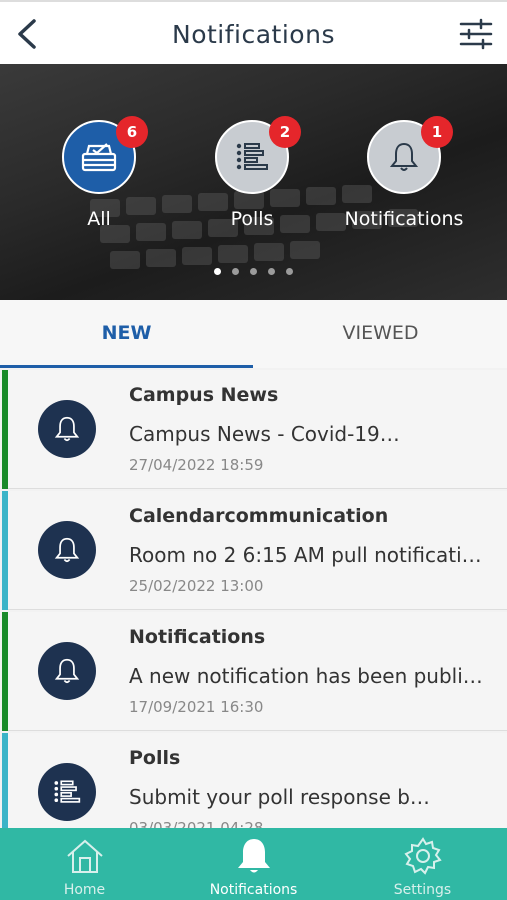  I want to click on category-notifications: 1 Notifications, so click(404, 173).